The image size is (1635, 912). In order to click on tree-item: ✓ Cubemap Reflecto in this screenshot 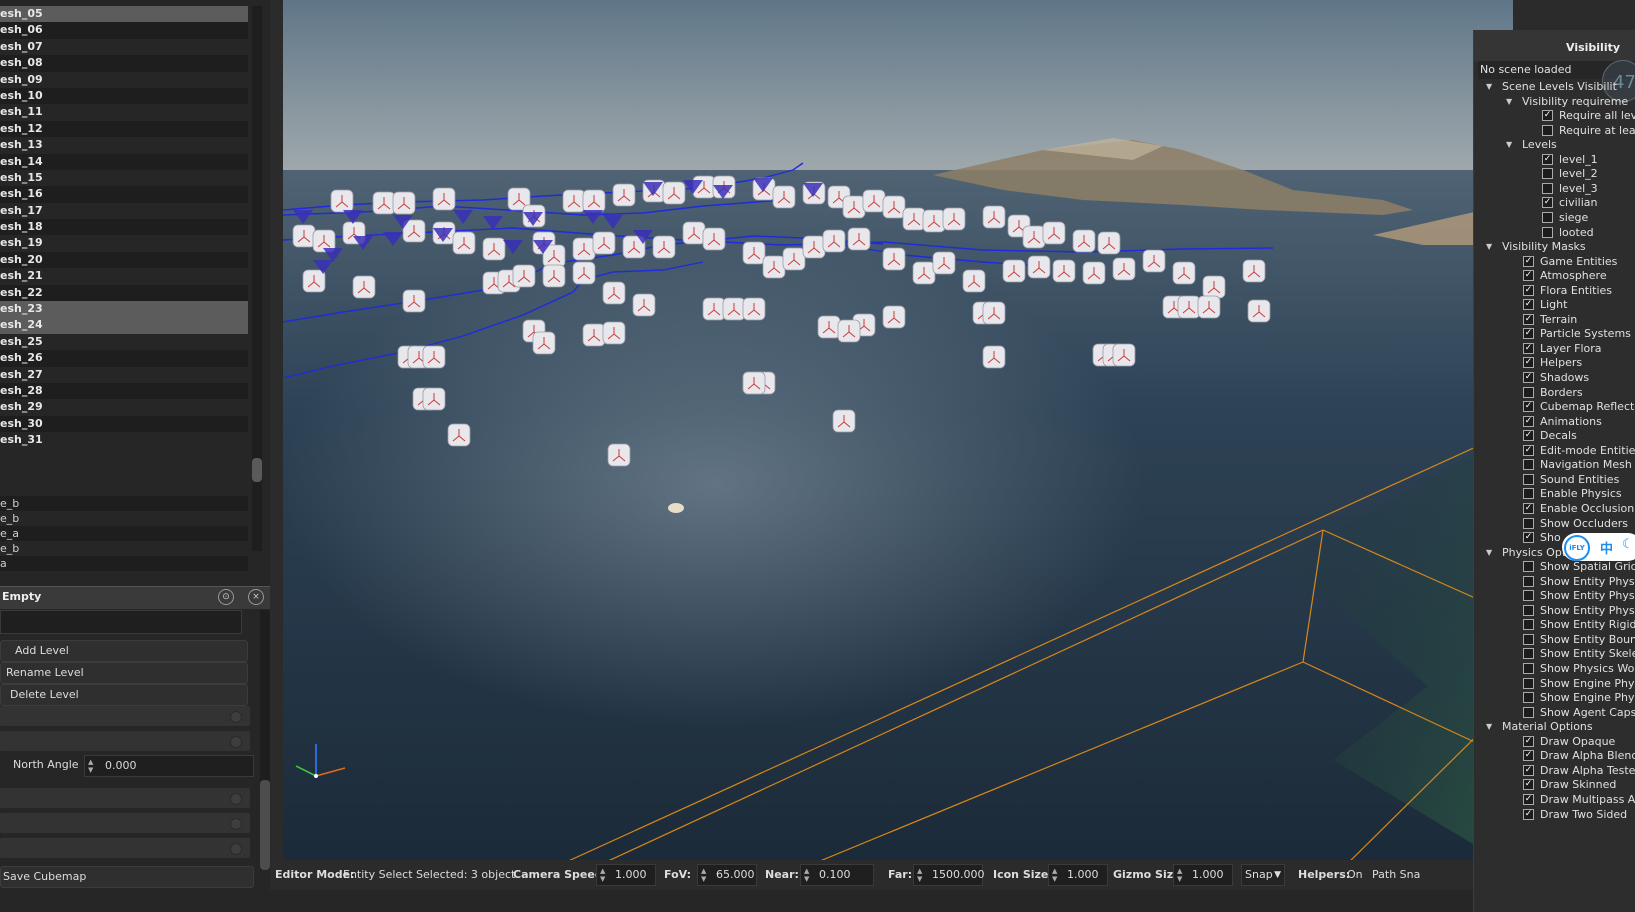, I will do `click(1554, 406)`.